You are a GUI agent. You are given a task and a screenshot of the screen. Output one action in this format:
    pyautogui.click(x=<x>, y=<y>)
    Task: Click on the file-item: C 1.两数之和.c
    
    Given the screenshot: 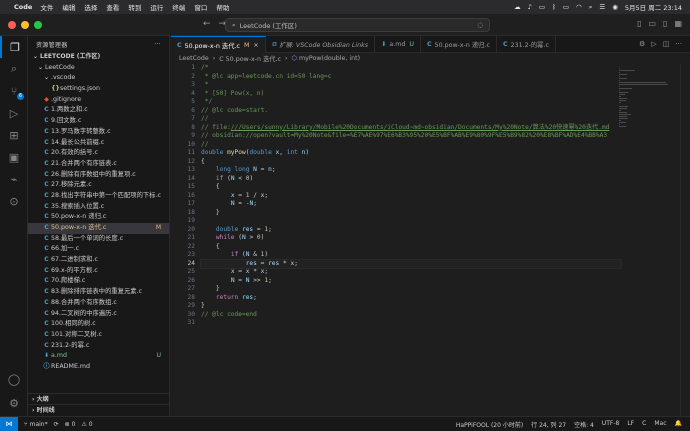 What is the action you would take?
    pyautogui.click(x=98, y=110)
    